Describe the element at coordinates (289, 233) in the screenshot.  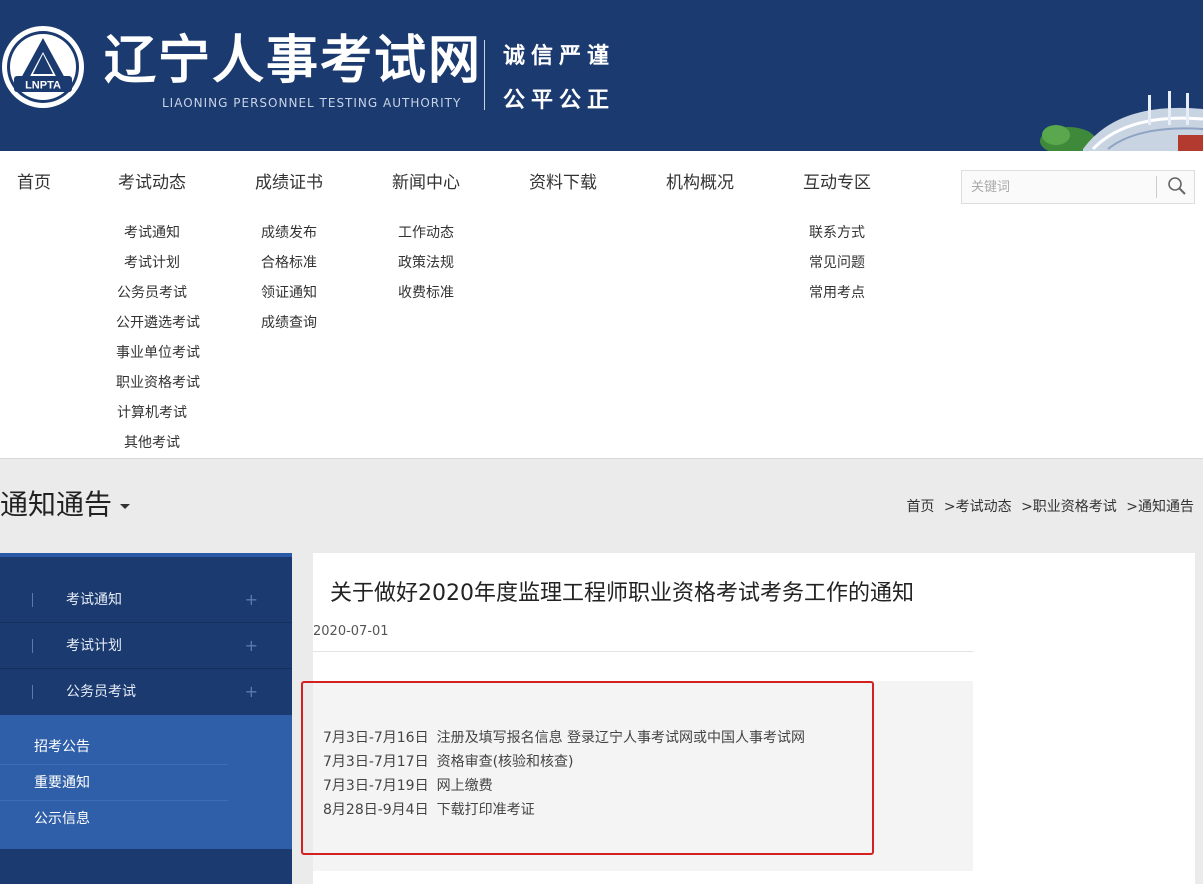
I see `nav-sub-score-release: 成绩发布` at that location.